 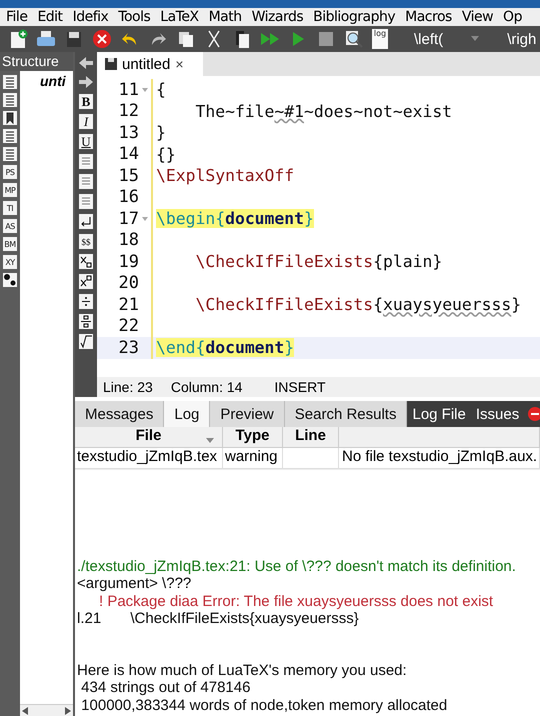 What do you see at coordinates (10, 82) in the screenshot?
I see `list-icon` at bounding box center [10, 82].